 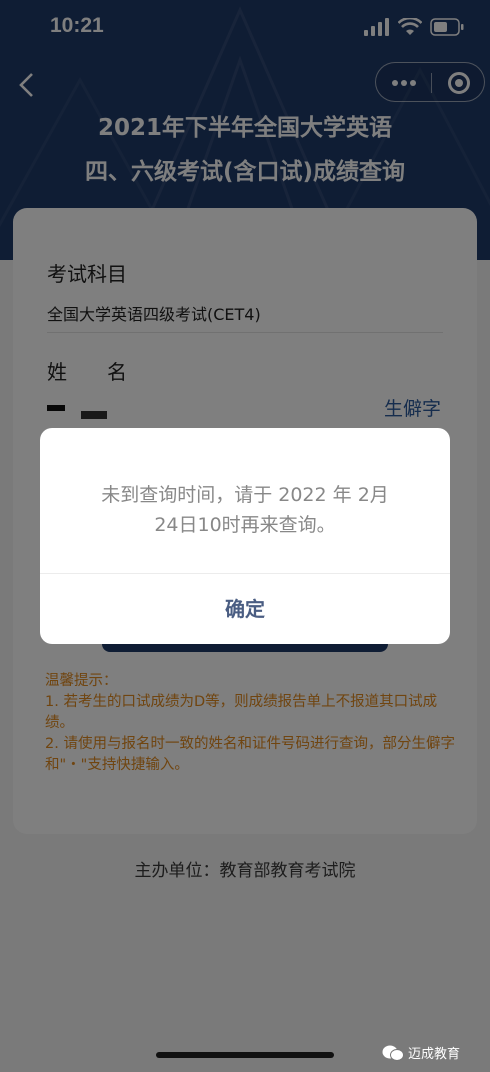 I want to click on wechat-icon, so click(x=393, y=1053).